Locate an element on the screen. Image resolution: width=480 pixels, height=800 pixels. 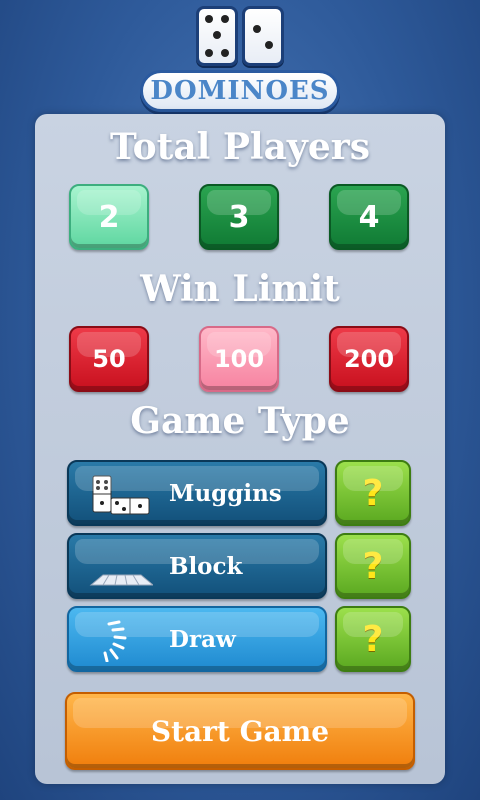
win-limit-option-label: 50 is located at coordinates (109, 359).